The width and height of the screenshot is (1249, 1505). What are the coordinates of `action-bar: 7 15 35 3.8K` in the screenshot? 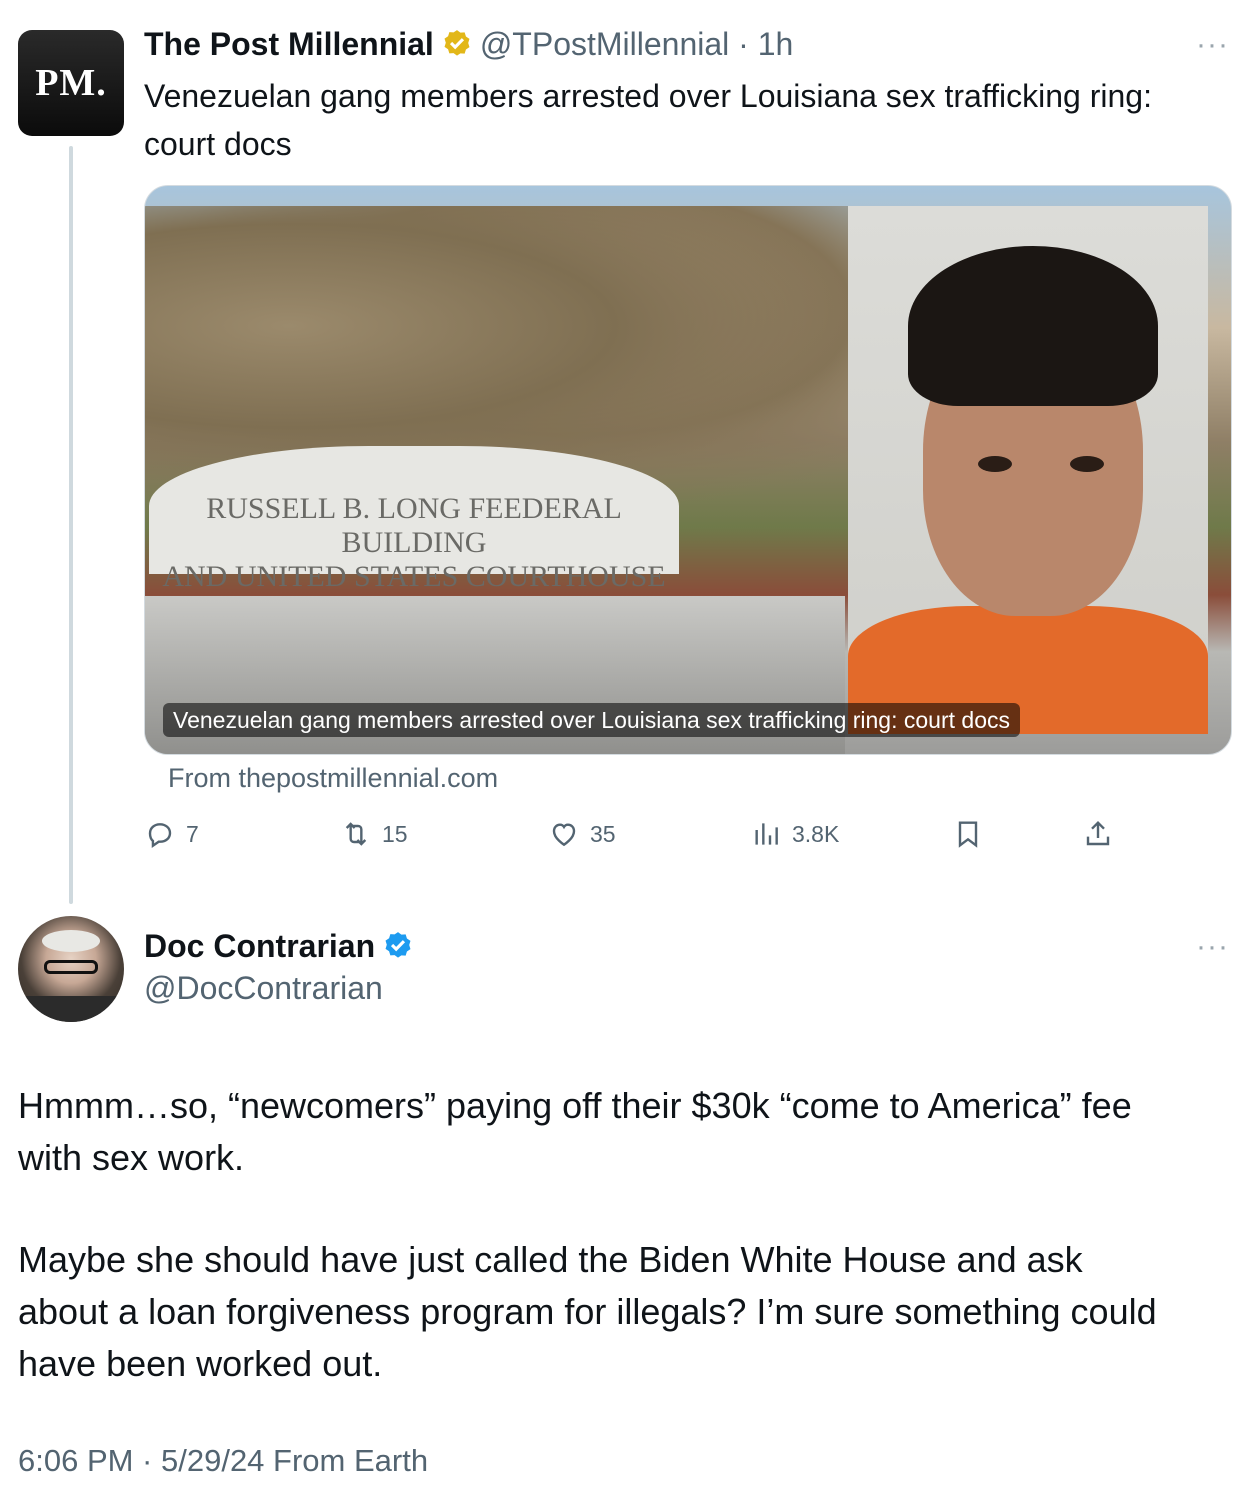 It's located at (644, 838).